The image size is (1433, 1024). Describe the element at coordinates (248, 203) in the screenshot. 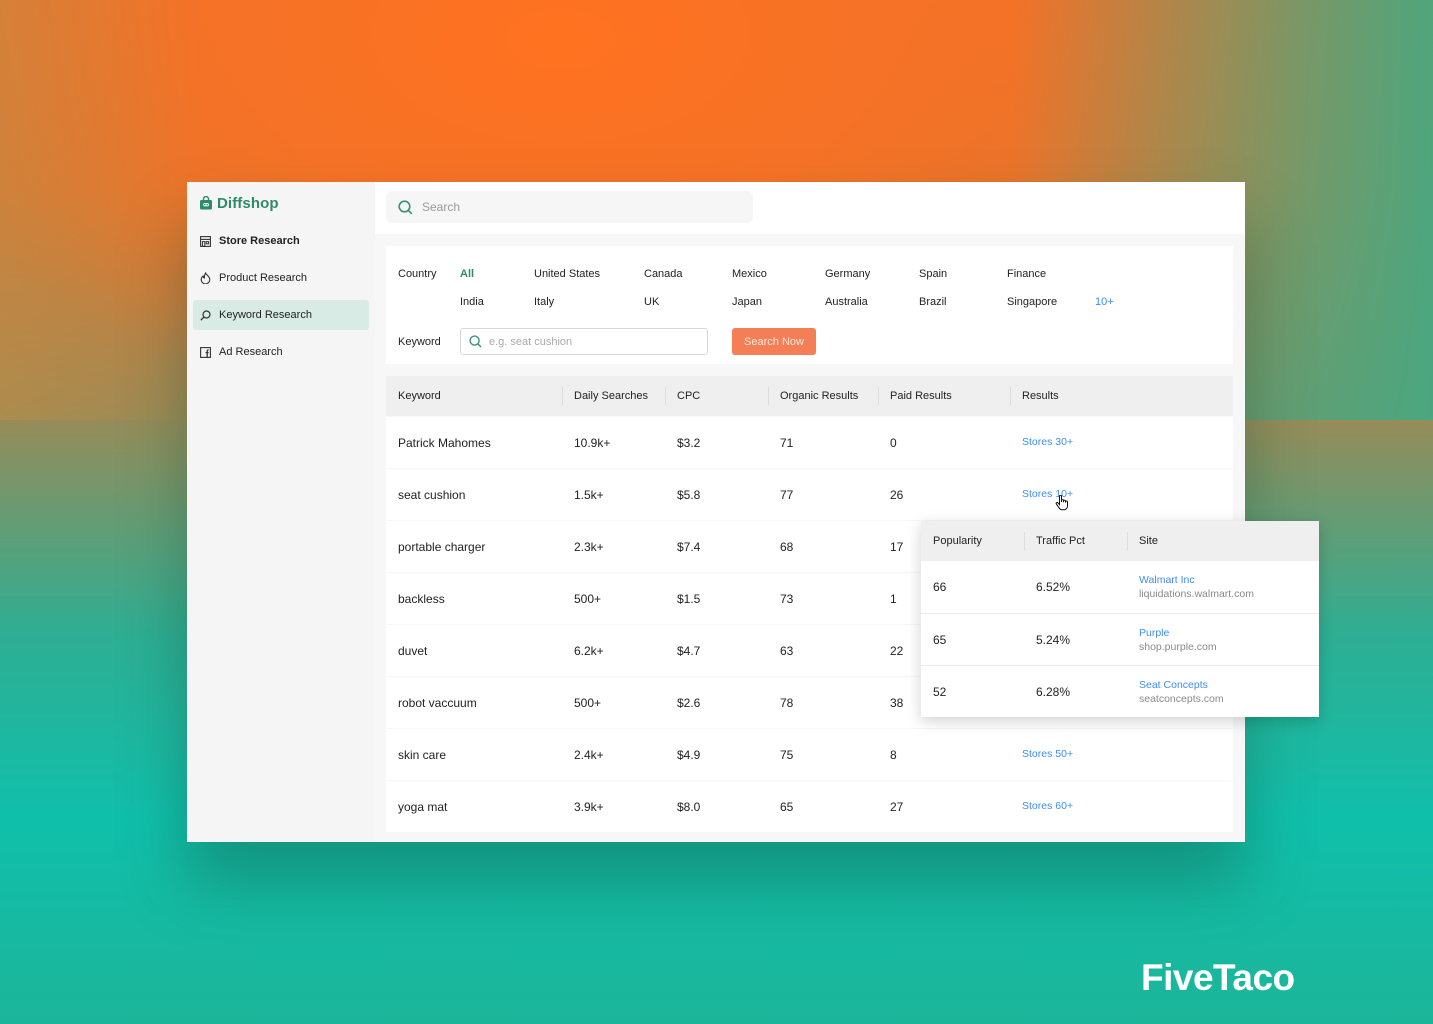

I see `app-name: Diffshop` at that location.